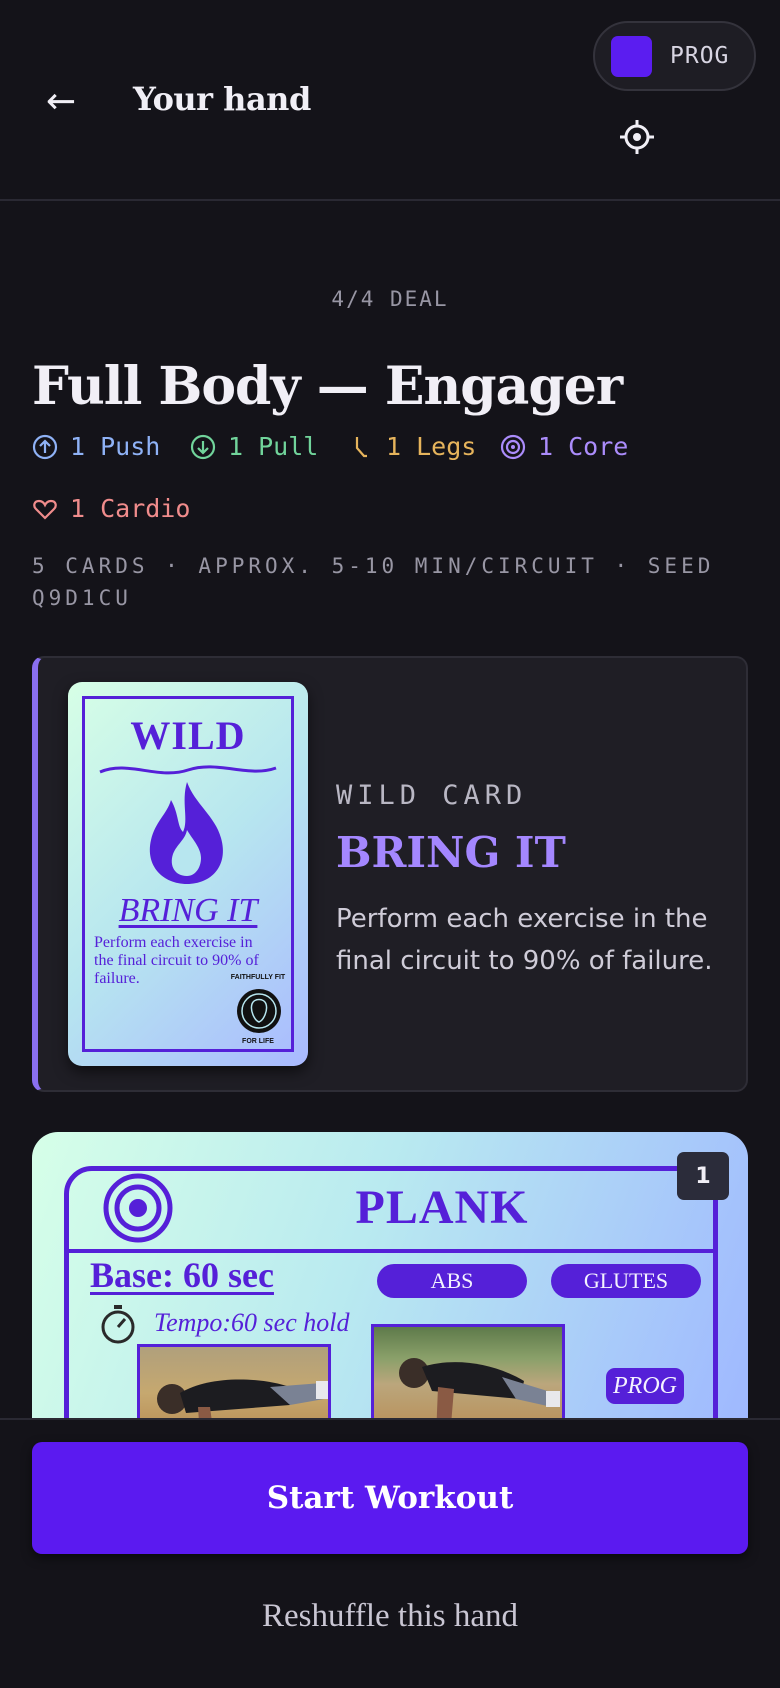 Image resolution: width=780 pixels, height=1688 pixels. I want to click on exercise-tempo: Tempo:60 sec hold, so click(252, 1322).